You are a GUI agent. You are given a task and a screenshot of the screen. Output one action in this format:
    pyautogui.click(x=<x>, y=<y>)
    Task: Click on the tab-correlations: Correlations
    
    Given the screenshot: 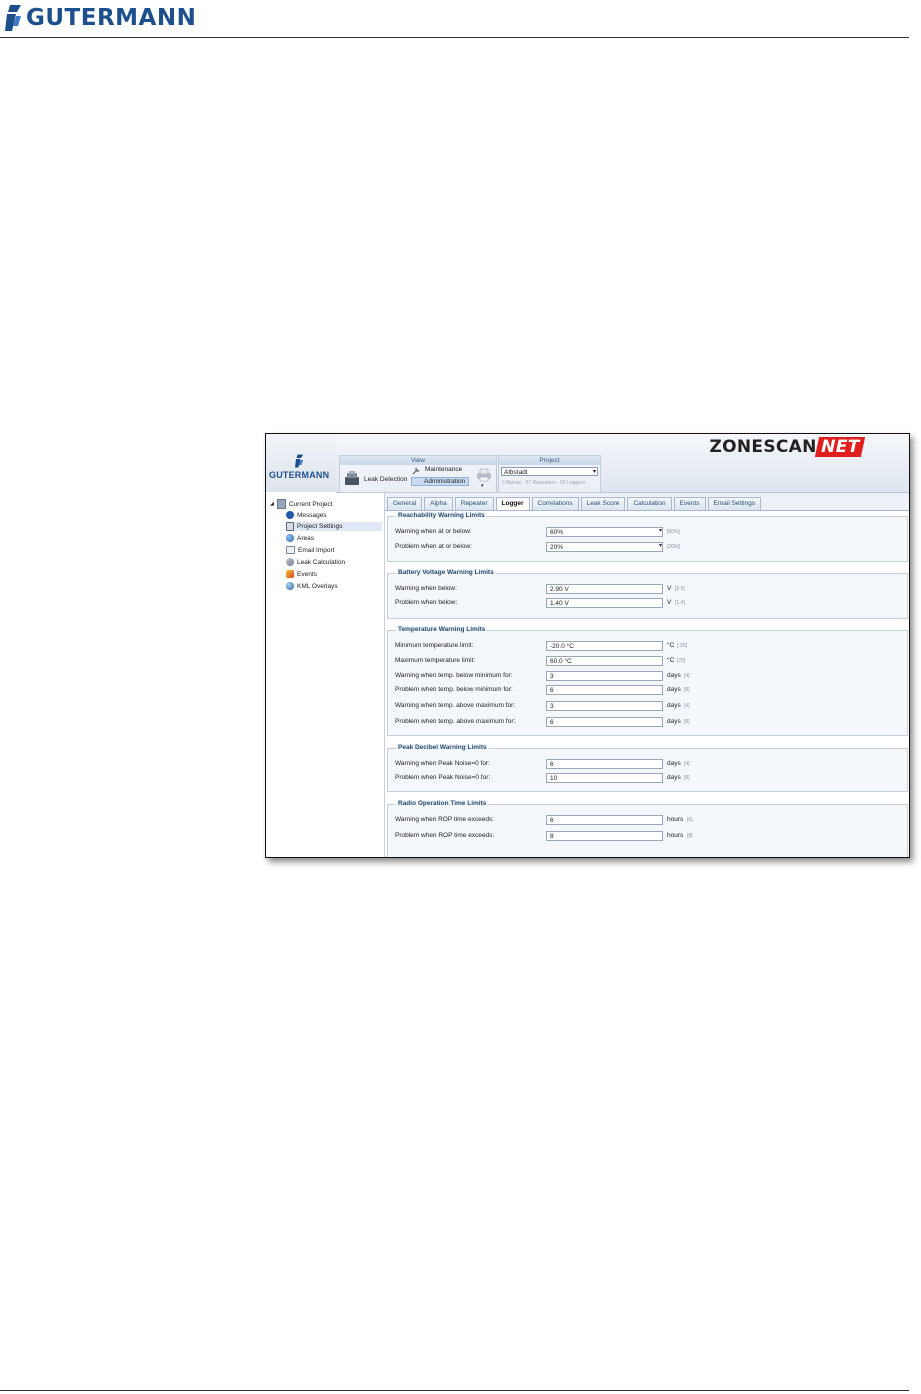 What is the action you would take?
    pyautogui.click(x=555, y=503)
    